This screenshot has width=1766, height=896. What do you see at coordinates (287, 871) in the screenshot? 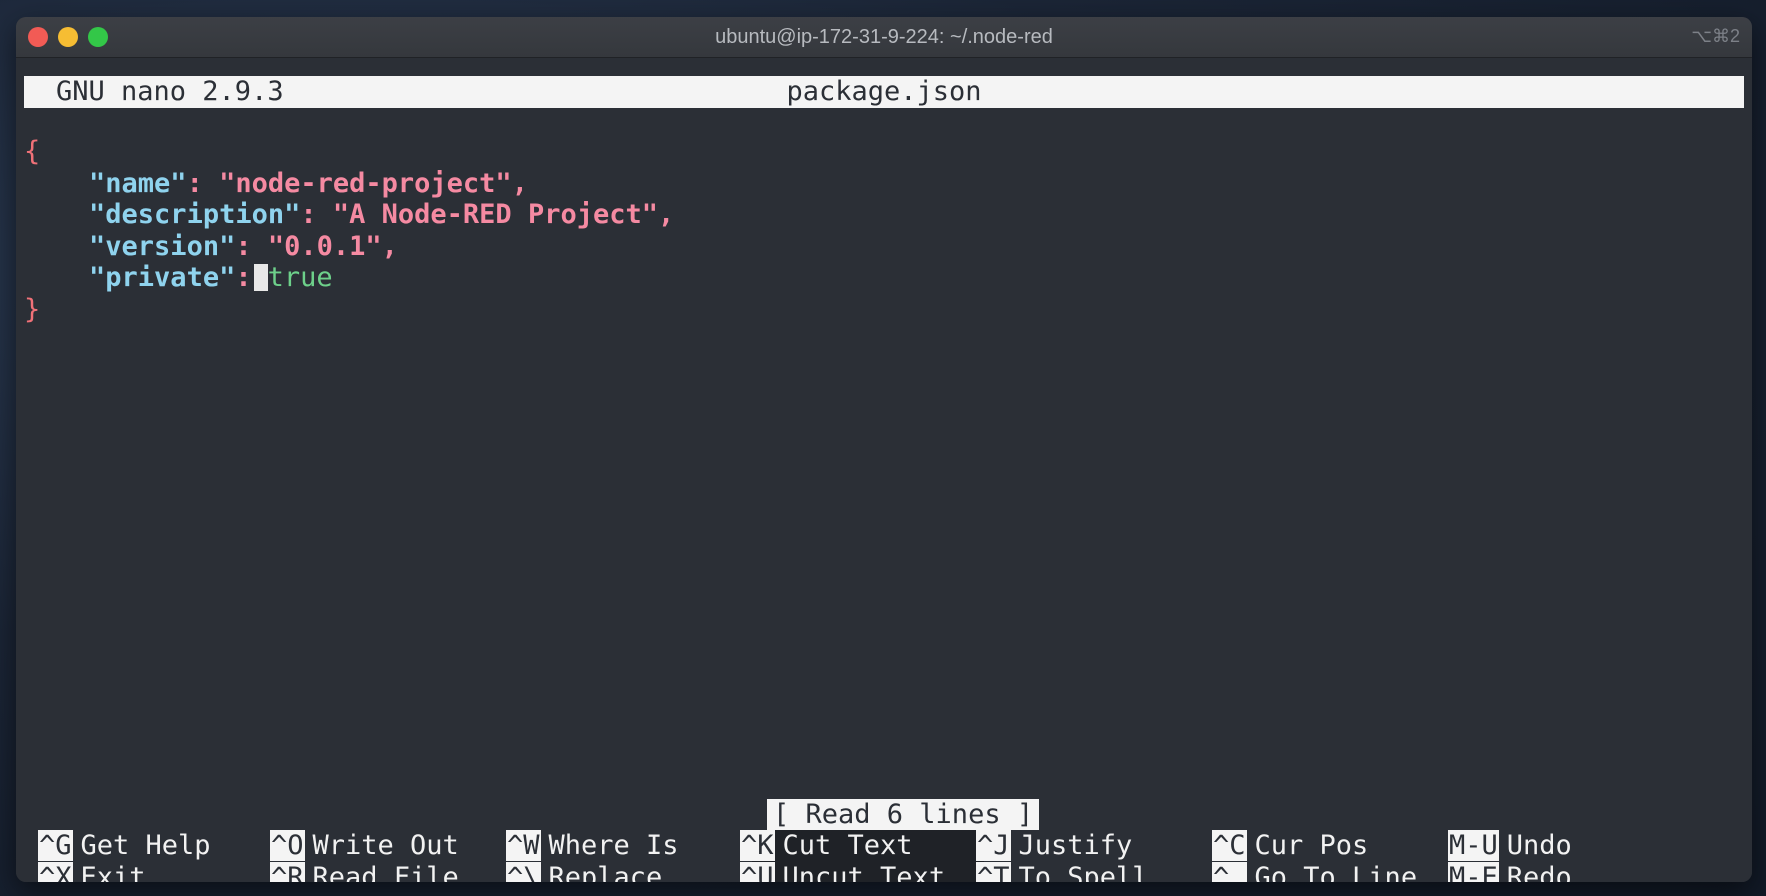
I see `shortcut-key: ^R` at bounding box center [287, 871].